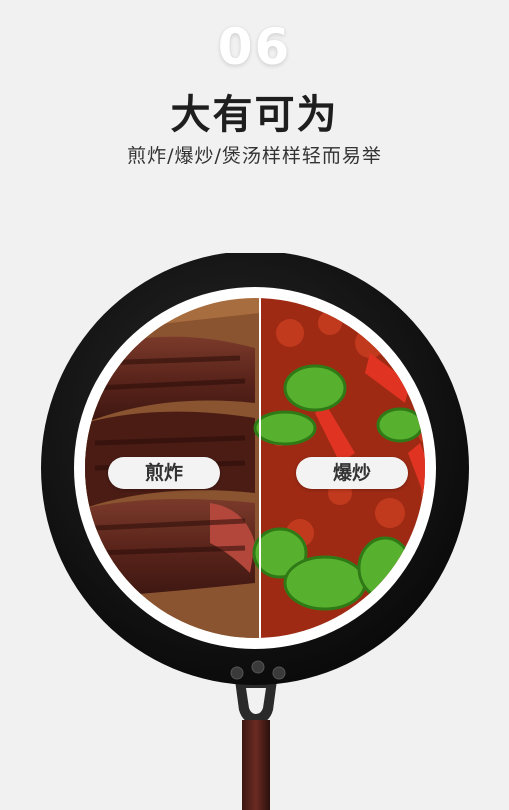 The width and height of the screenshot is (509, 810). What do you see at coordinates (256, 745) in the screenshot?
I see `pan-handle` at bounding box center [256, 745].